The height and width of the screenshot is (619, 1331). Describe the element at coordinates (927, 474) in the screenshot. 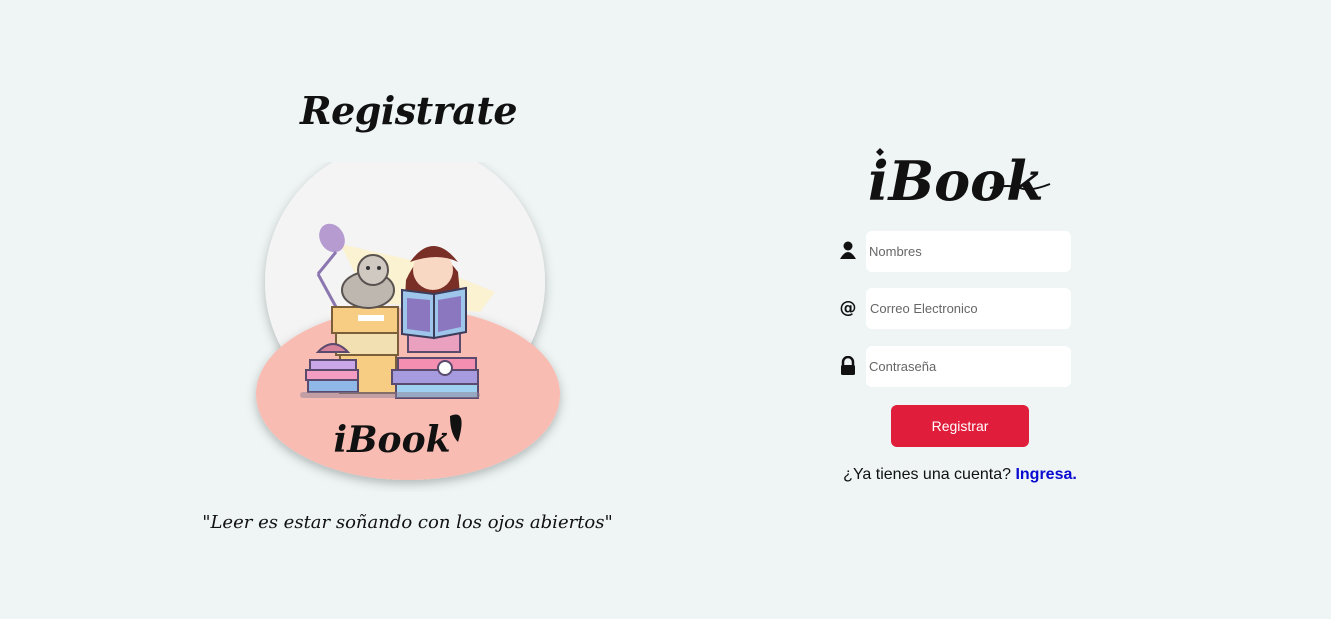

I see `login-prompt-text: ¿Ya tienes una cuenta?` at that location.